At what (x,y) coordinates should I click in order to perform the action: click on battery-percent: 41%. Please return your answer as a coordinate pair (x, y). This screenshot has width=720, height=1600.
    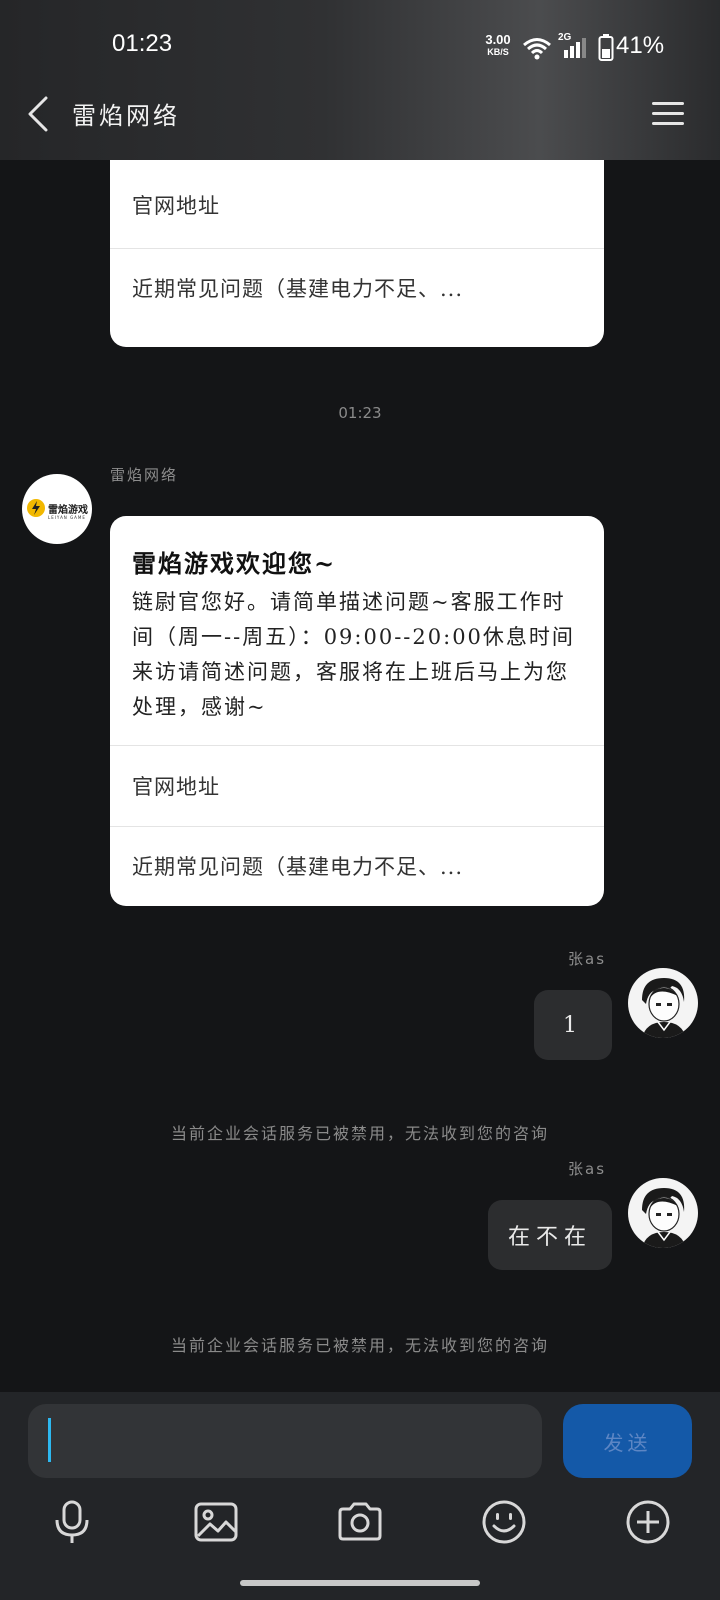
    Looking at the image, I should click on (640, 45).